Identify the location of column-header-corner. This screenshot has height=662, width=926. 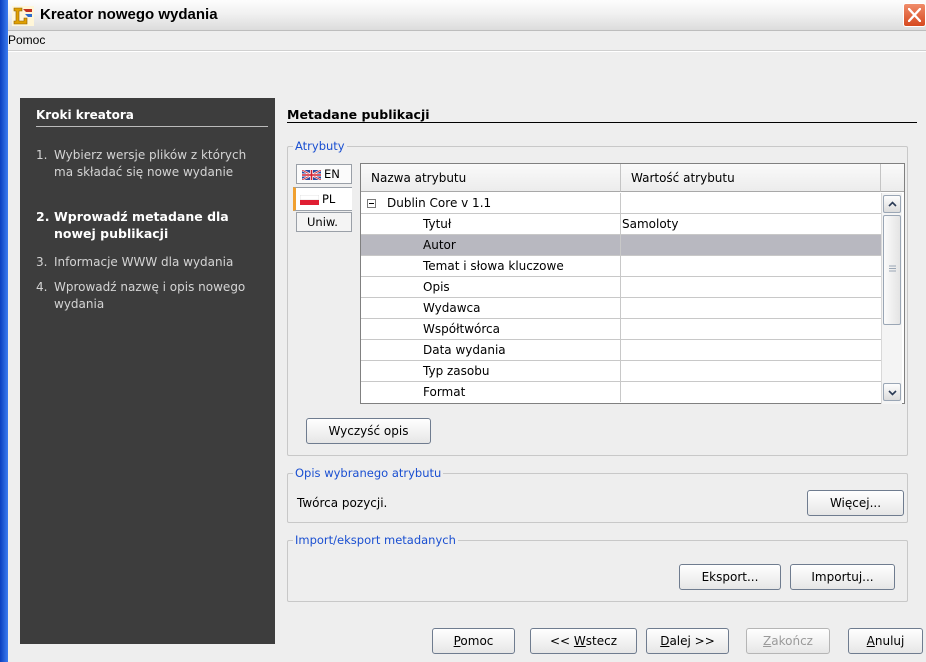
(892, 178).